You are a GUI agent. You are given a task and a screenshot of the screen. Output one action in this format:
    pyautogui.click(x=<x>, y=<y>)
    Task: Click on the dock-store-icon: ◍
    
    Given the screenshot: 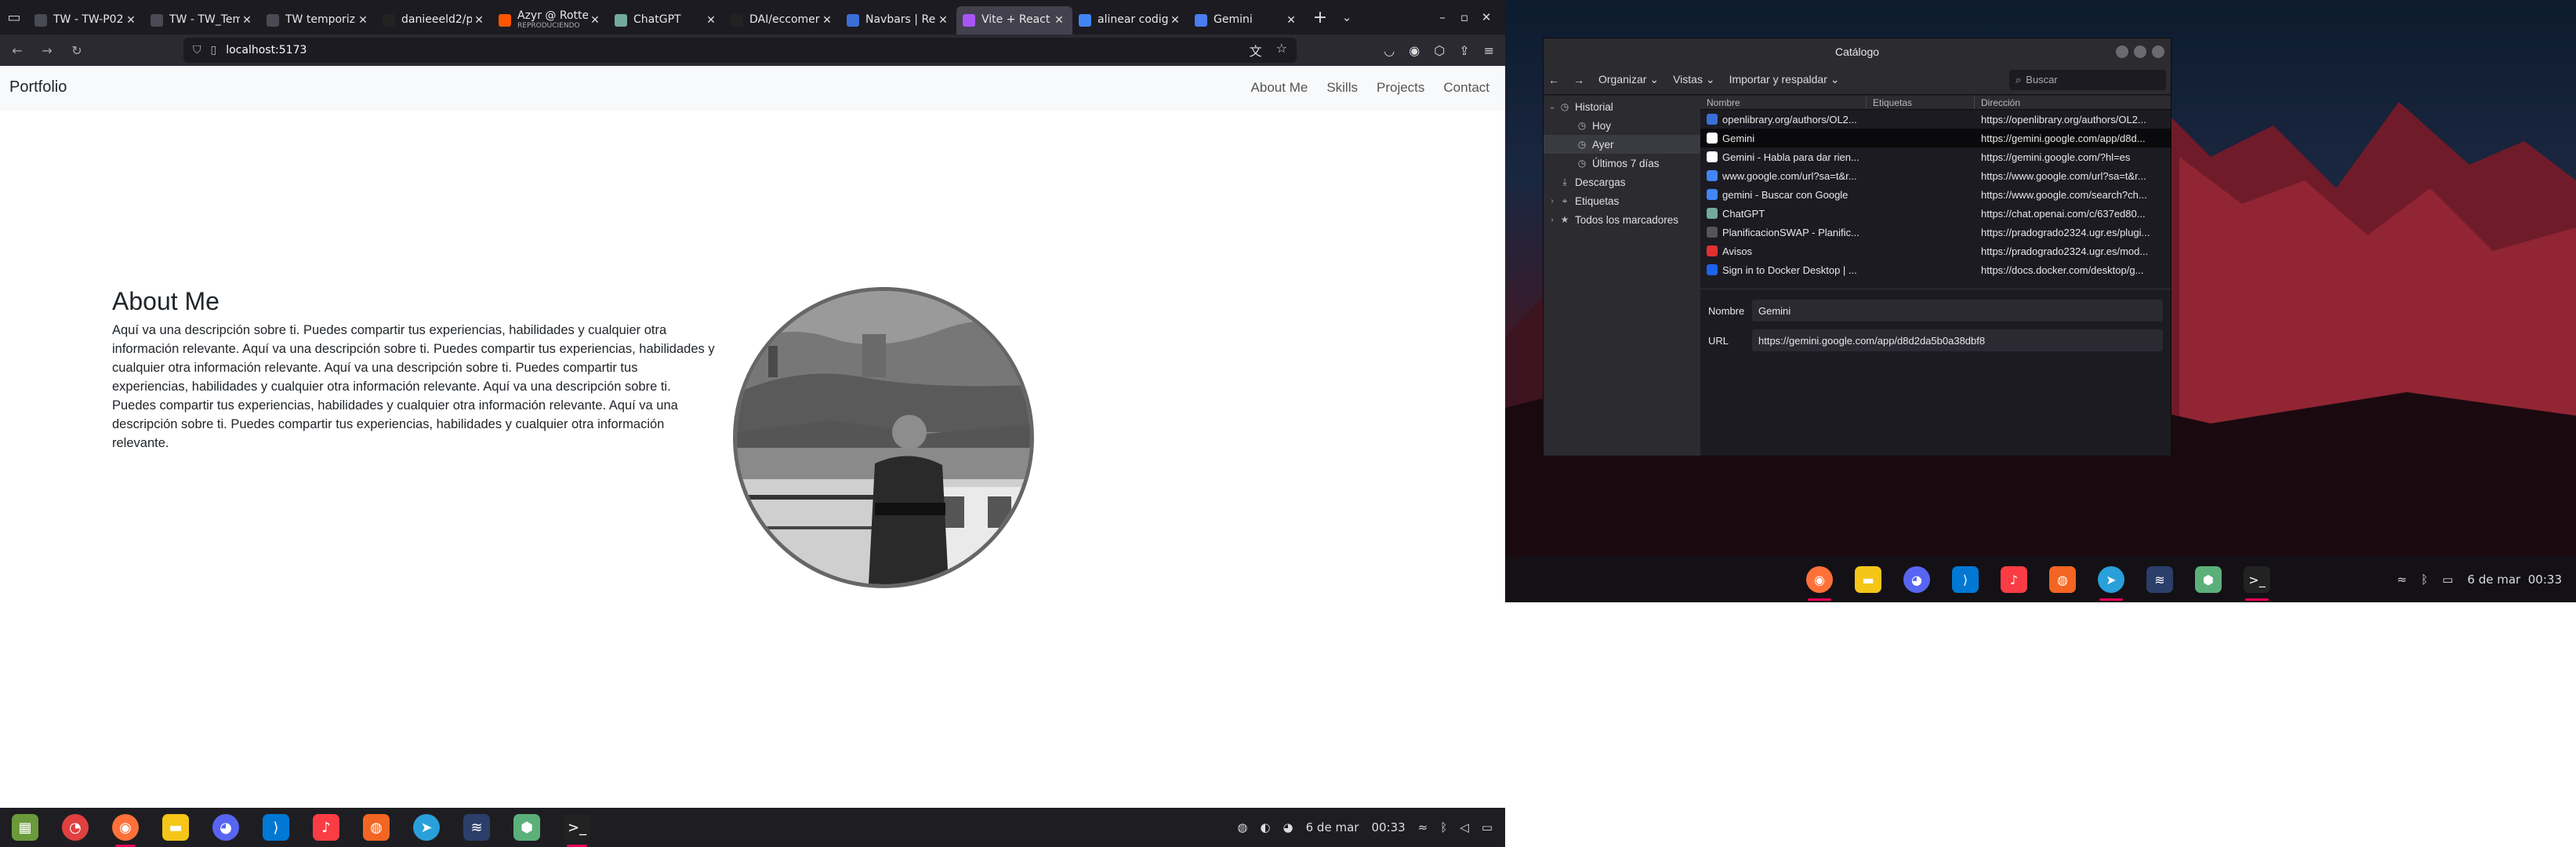 What is the action you would take?
    pyautogui.click(x=2062, y=579)
    